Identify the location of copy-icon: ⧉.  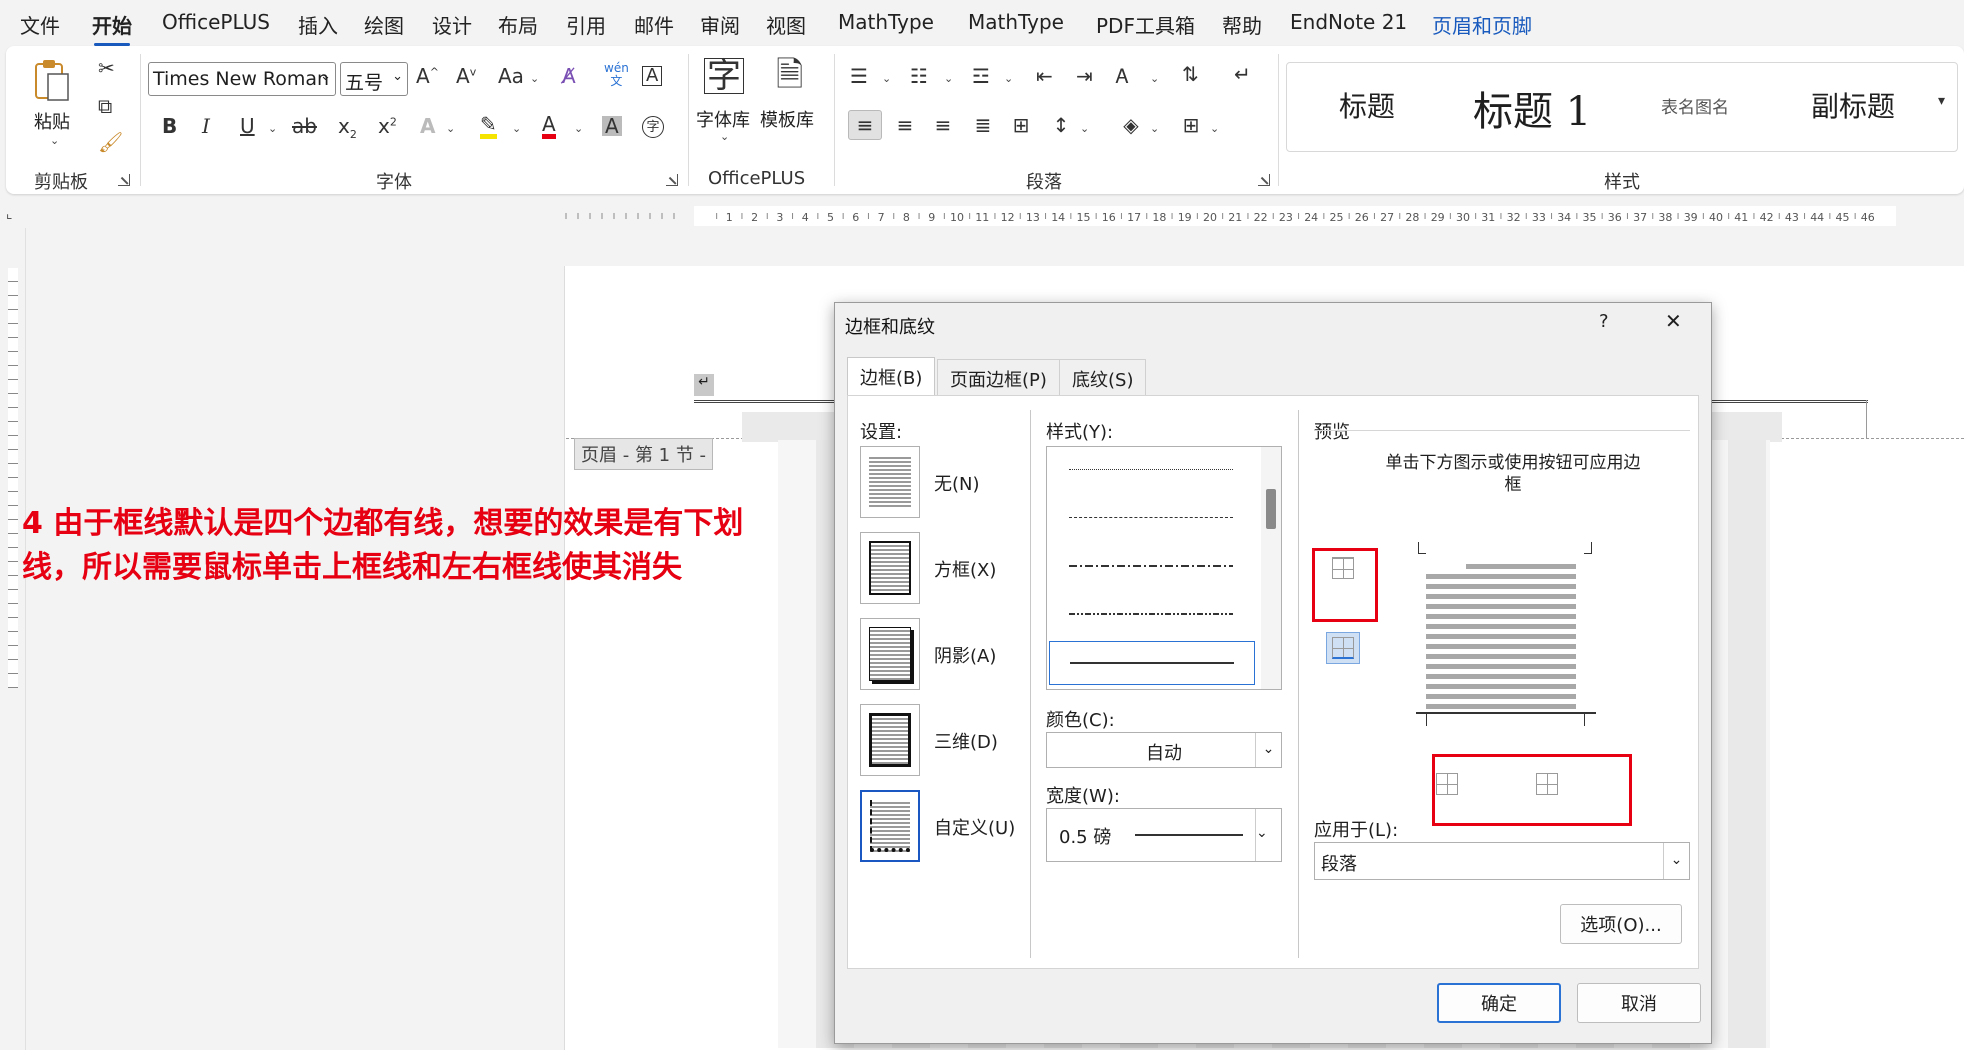
(105, 106).